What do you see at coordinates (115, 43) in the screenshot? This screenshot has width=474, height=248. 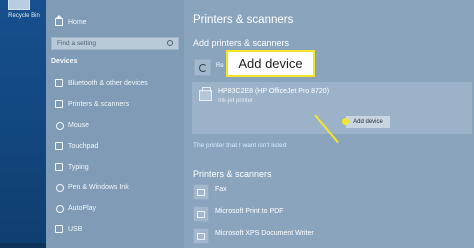 I see `search-input: Find a setting` at bounding box center [115, 43].